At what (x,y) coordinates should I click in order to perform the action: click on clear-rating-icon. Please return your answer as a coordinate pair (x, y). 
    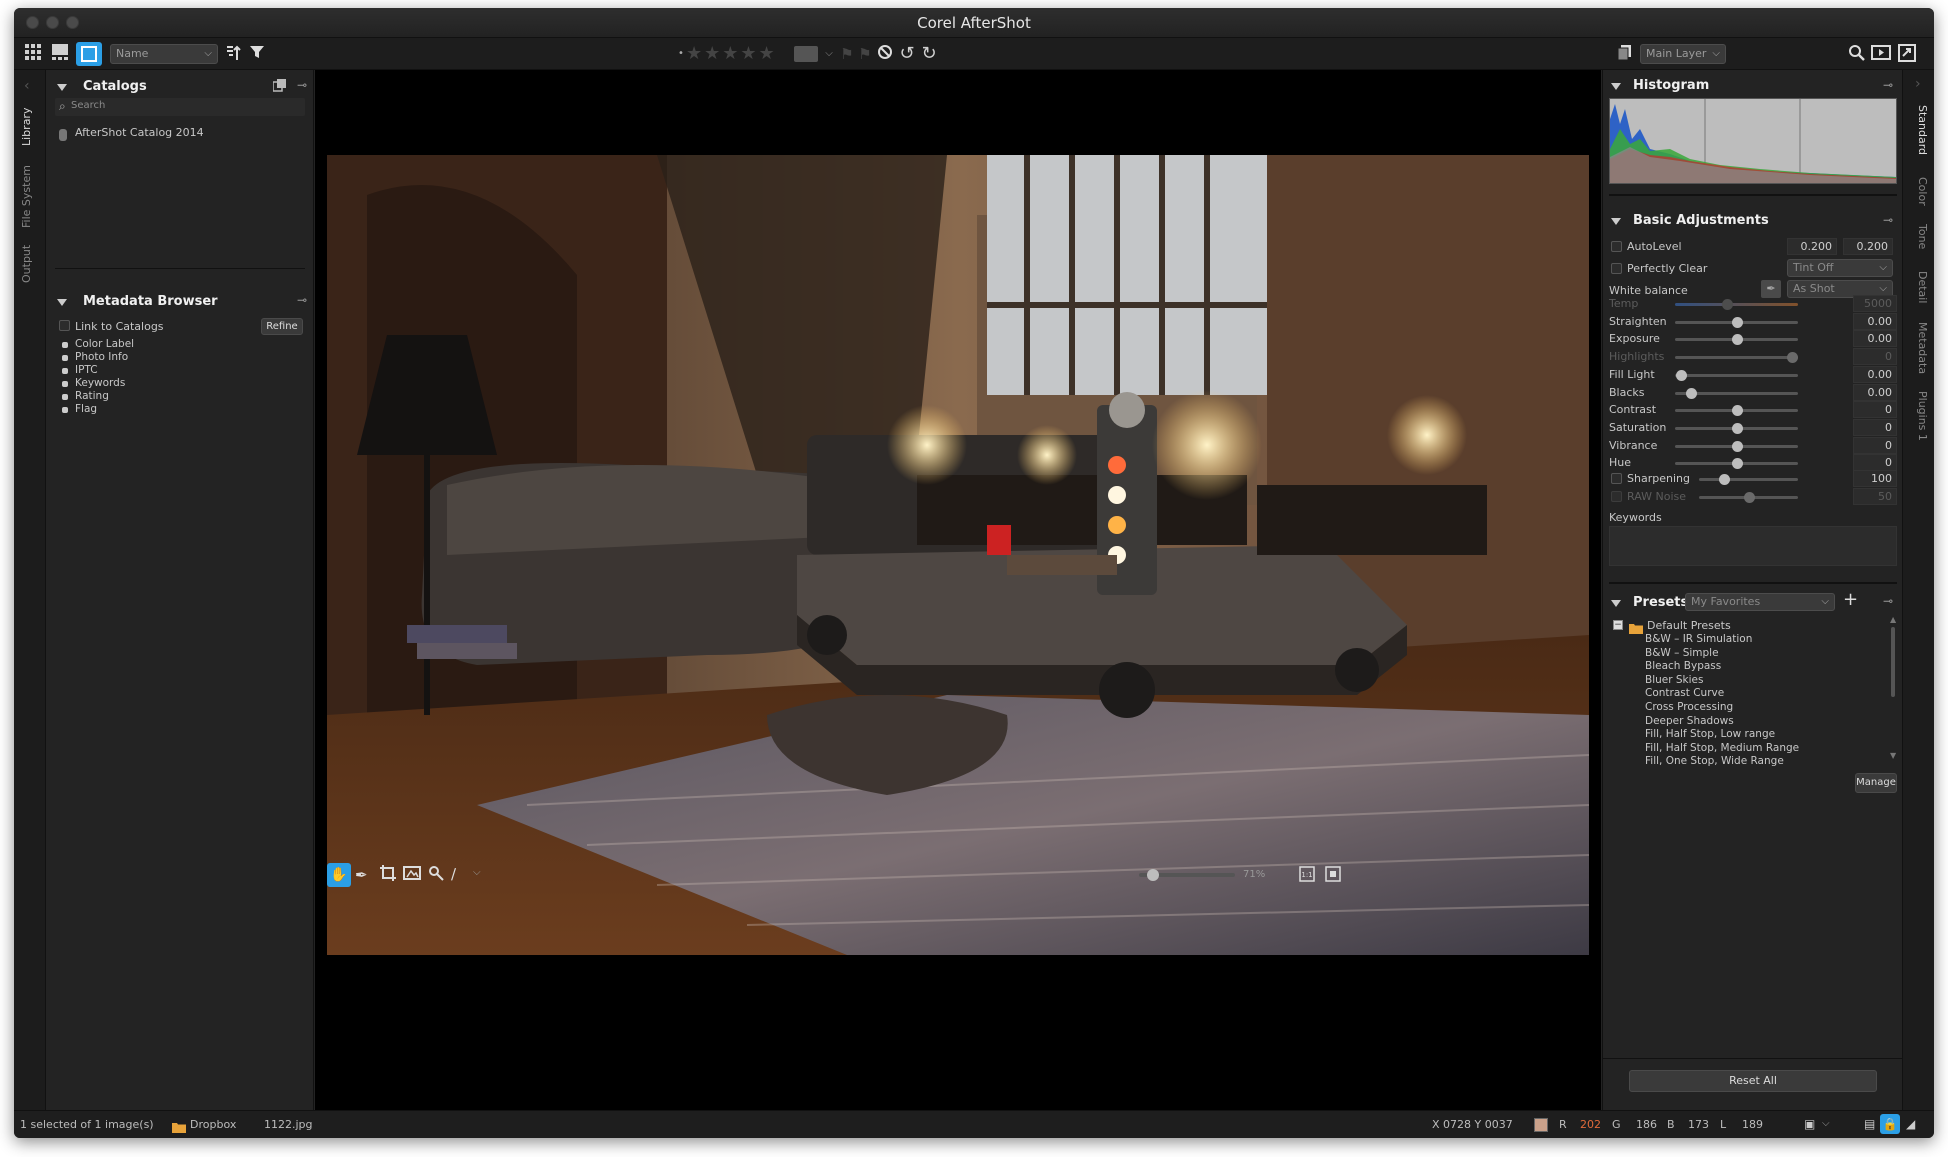
    Looking at the image, I should click on (885, 54).